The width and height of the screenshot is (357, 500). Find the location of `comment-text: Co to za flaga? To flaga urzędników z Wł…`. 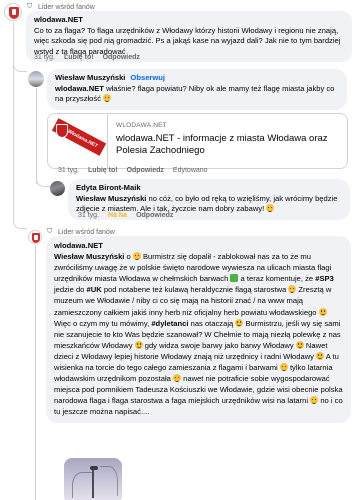

comment-text: Co to za flaga? To flaga urzędników z Wł… is located at coordinates (187, 40).